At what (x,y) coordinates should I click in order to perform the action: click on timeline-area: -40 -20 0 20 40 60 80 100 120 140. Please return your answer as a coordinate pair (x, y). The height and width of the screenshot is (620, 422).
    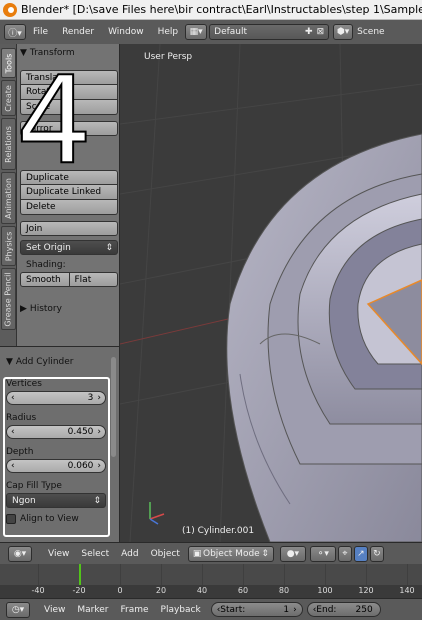
    Looking at the image, I should click on (211, 581).